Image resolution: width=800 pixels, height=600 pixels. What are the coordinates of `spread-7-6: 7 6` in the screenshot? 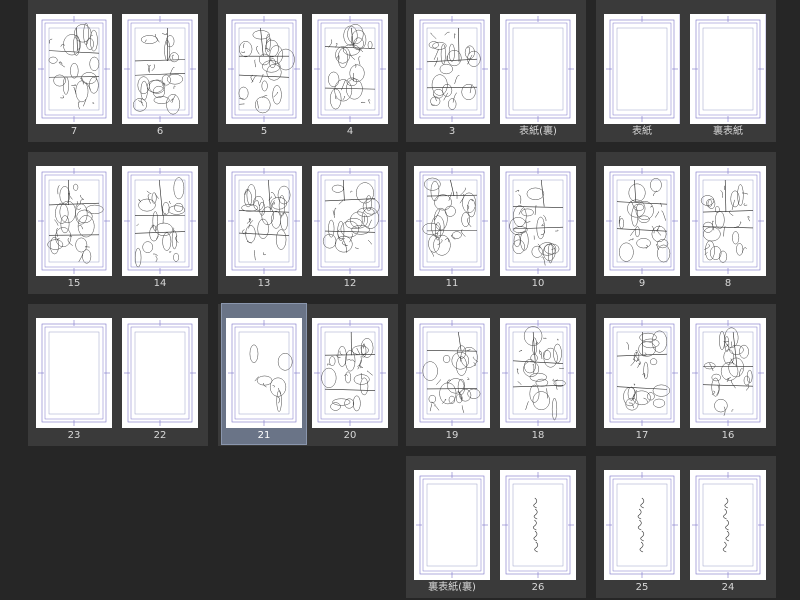 It's located at (118, 71).